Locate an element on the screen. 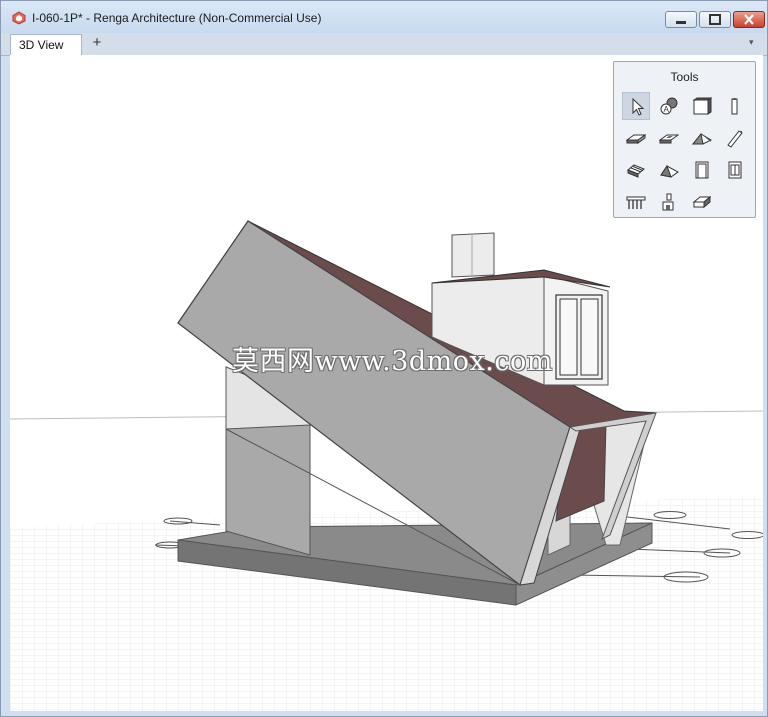 This screenshot has width=768, height=717. tool-roof is located at coordinates (702, 138).